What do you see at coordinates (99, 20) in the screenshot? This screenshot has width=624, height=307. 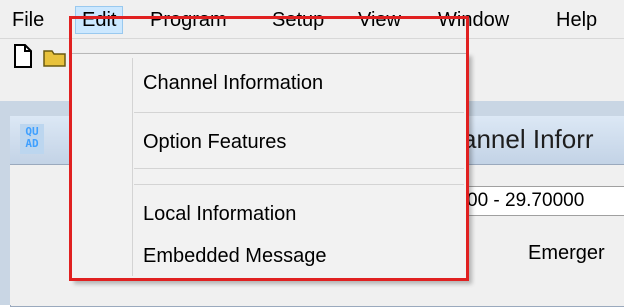 I see `menu-edit: Edit` at bounding box center [99, 20].